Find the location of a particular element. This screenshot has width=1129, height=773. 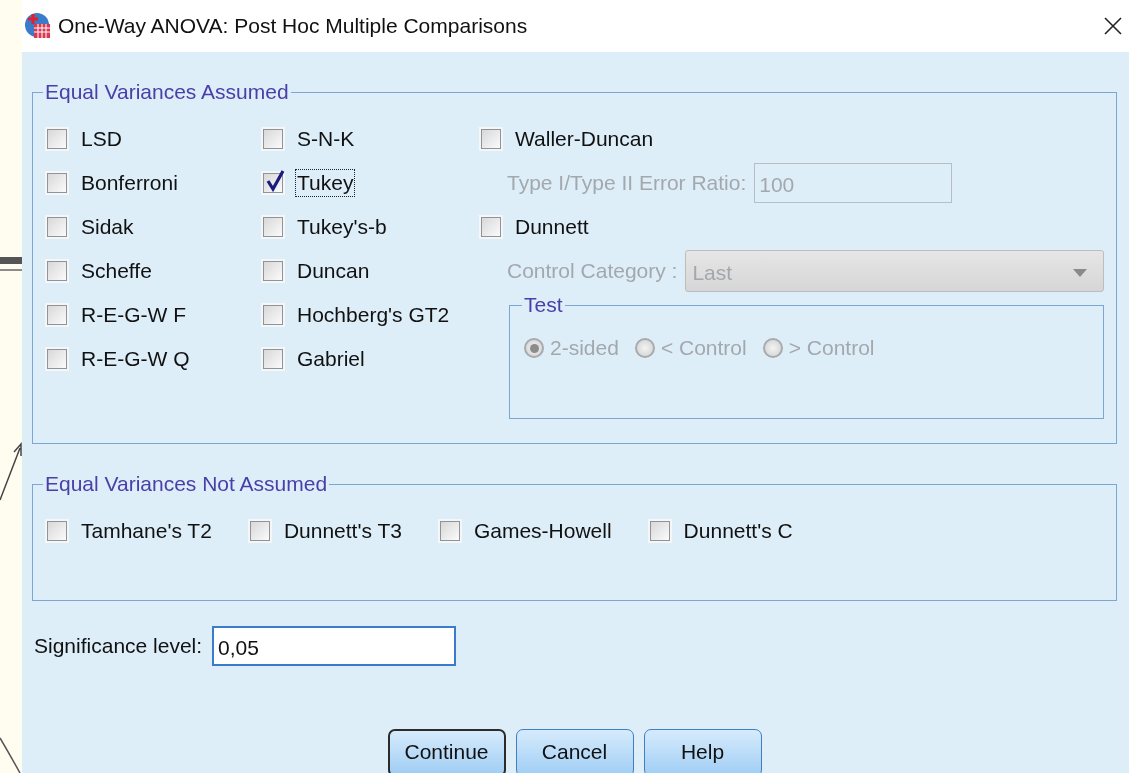

checkbox-label: Tukey's-b is located at coordinates (342, 227).